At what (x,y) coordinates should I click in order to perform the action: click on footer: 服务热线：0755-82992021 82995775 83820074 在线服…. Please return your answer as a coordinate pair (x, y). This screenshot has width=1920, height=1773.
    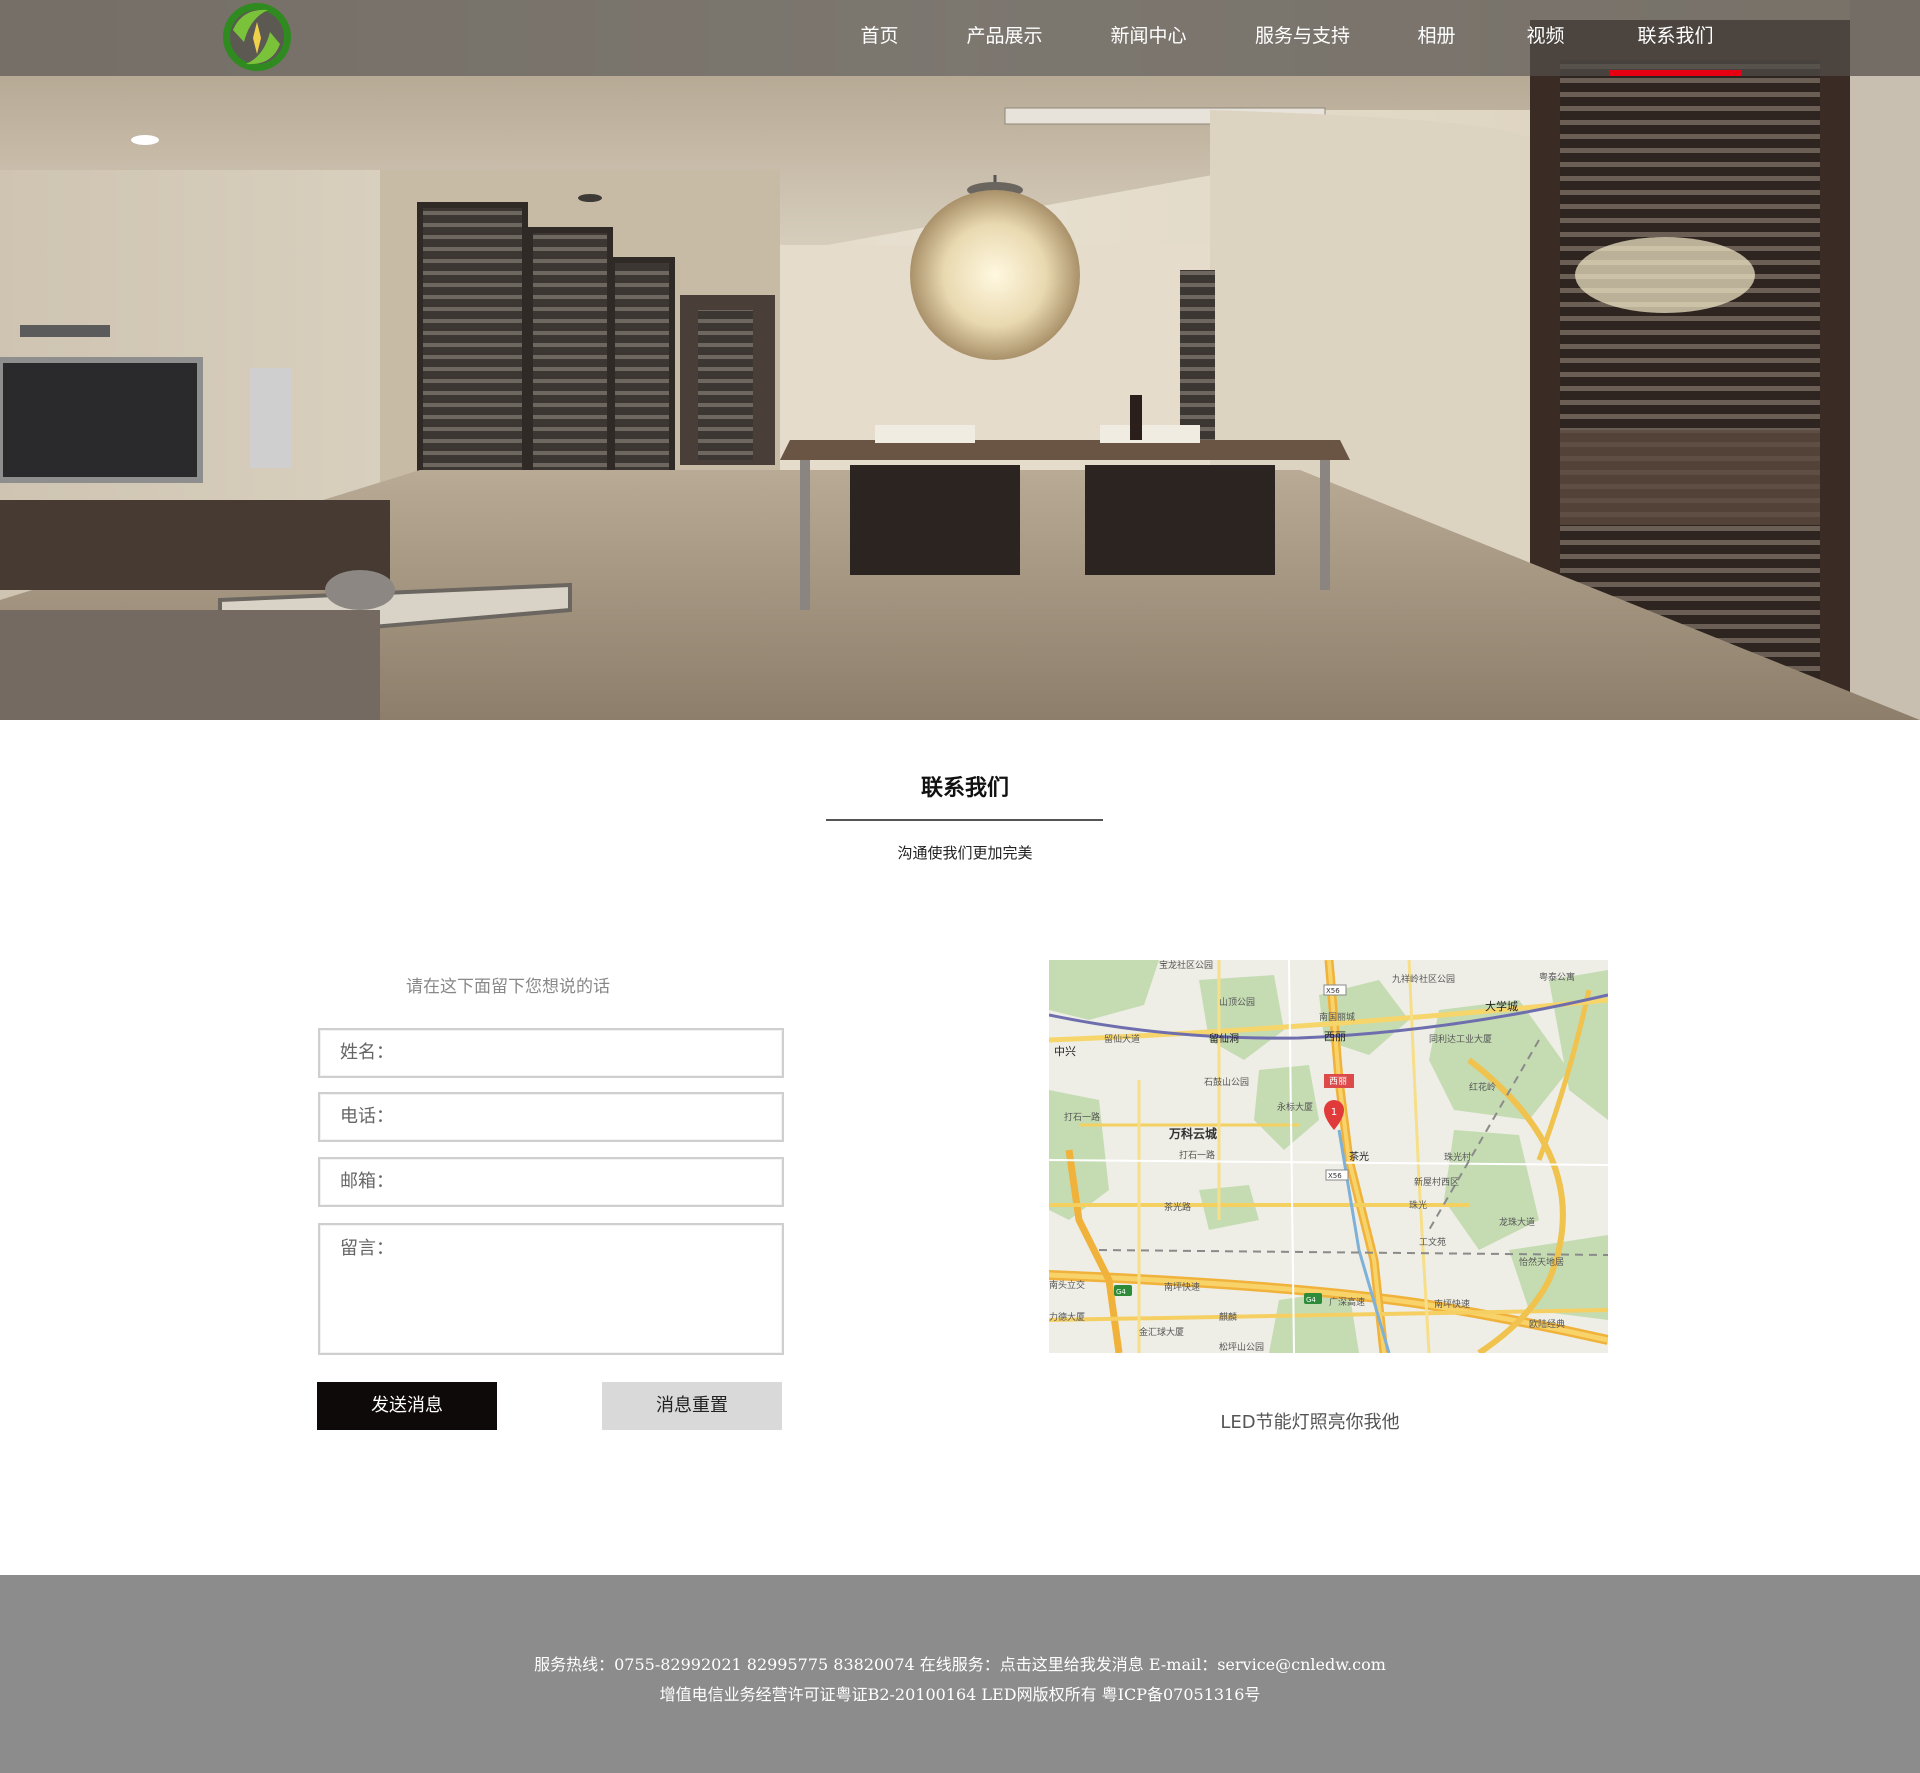
    Looking at the image, I should click on (960, 1674).